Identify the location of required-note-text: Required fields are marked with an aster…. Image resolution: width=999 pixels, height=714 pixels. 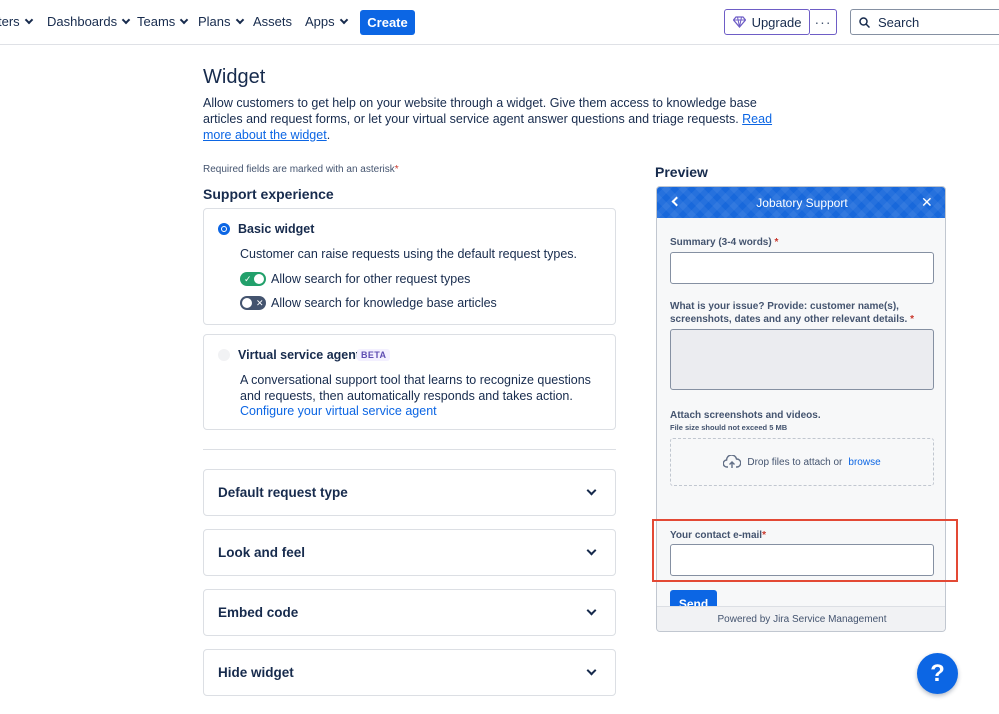
(299, 169).